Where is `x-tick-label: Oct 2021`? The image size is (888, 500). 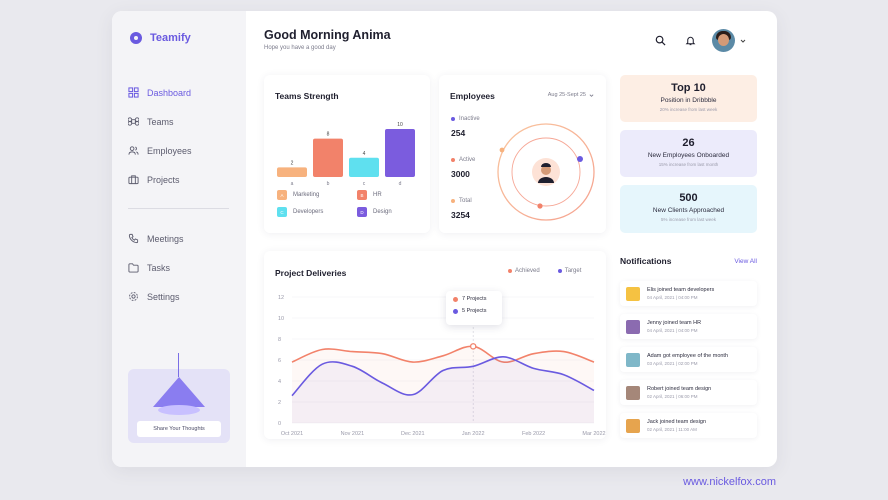 x-tick-label: Oct 2021 is located at coordinates (292, 434).